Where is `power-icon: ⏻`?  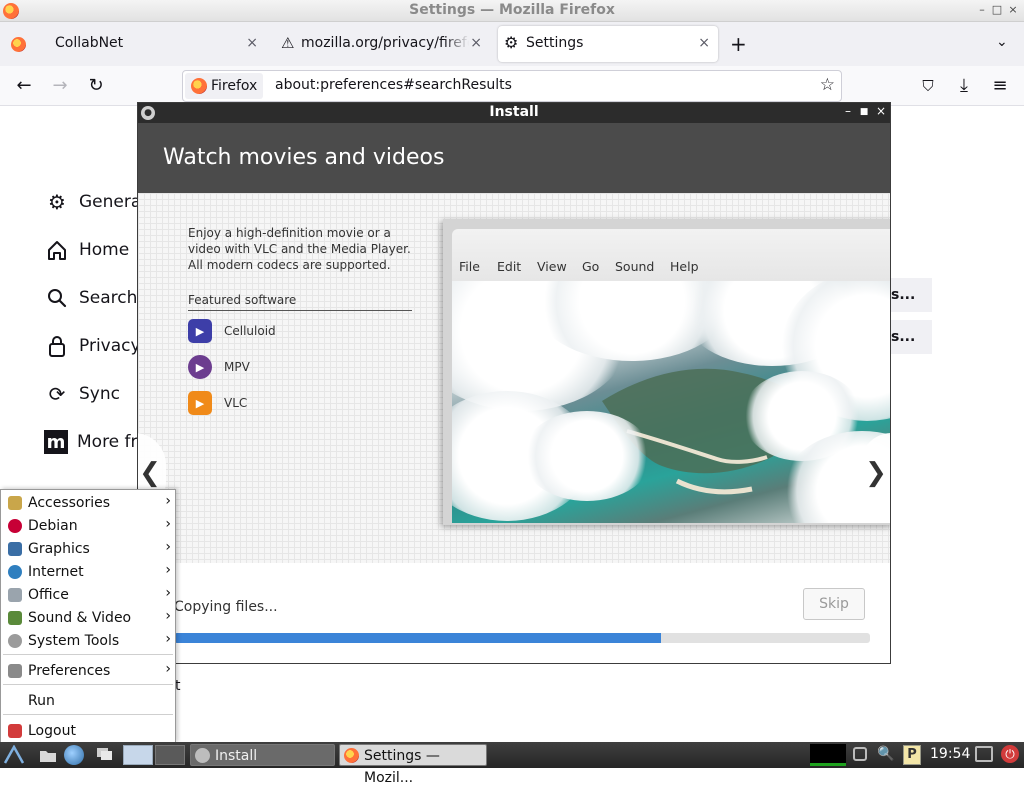 power-icon: ⏻ is located at coordinates (1010, 754).